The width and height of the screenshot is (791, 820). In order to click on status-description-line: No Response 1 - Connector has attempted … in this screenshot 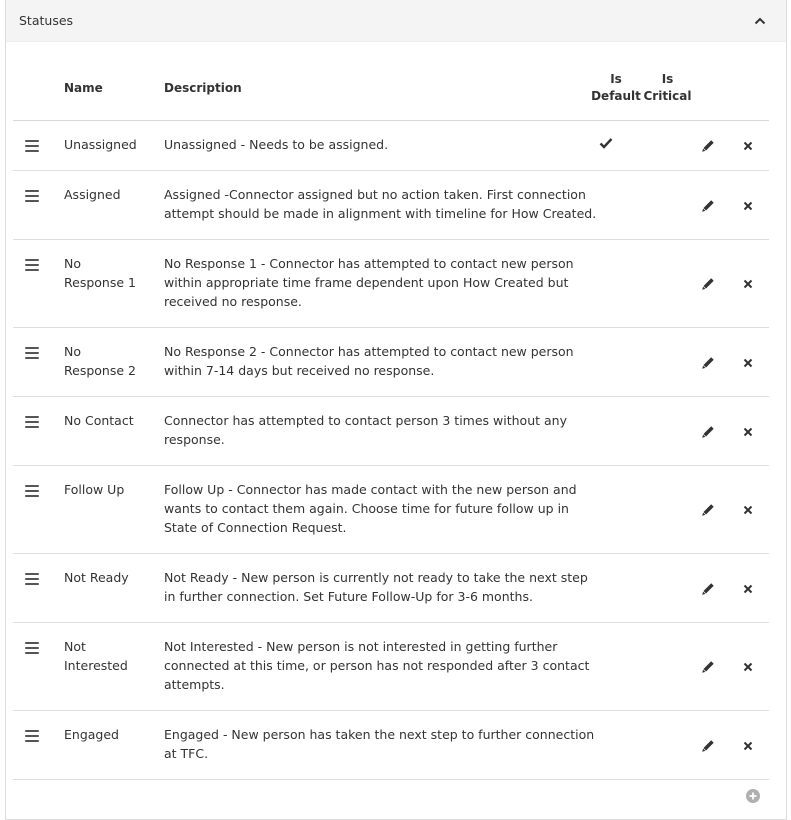, I will do `click(369, 263)`.